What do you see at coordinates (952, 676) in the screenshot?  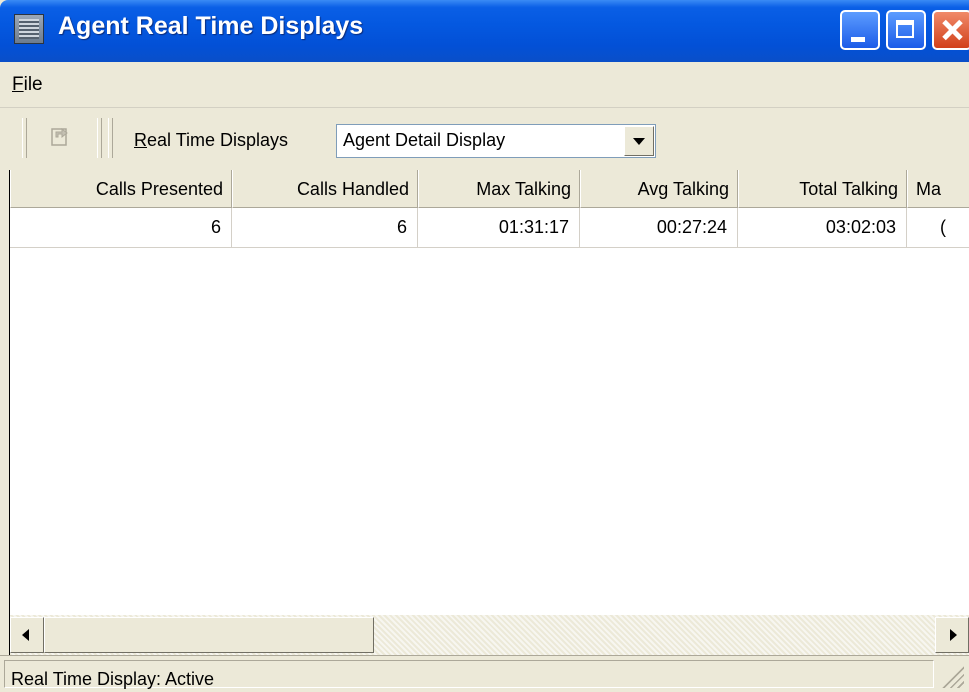 I see `resize-grip-icon` at bounding box center [952, 676].